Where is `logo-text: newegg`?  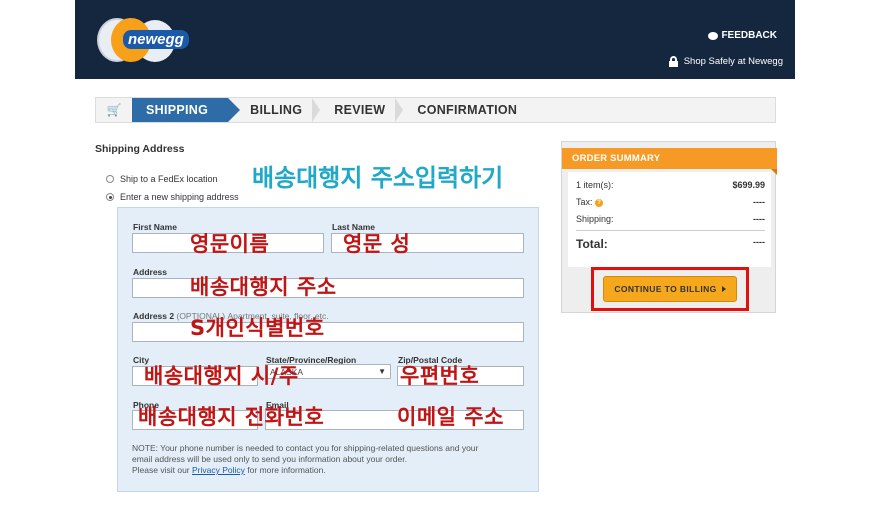
logo-text: newegg is located at coordinates (156, 39).